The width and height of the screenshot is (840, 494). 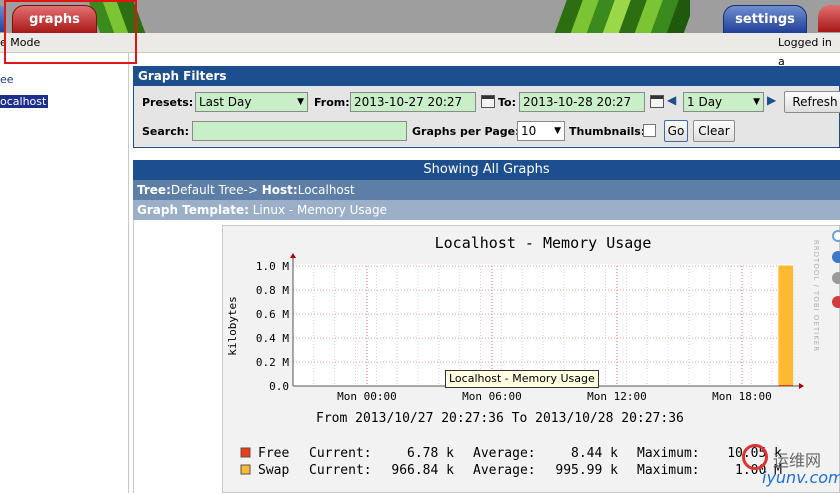 What do you see at coordinates (422, 470) in the screenshot?
I see `legend-current-value: 966.84 k` at bounding box center [422, 470].